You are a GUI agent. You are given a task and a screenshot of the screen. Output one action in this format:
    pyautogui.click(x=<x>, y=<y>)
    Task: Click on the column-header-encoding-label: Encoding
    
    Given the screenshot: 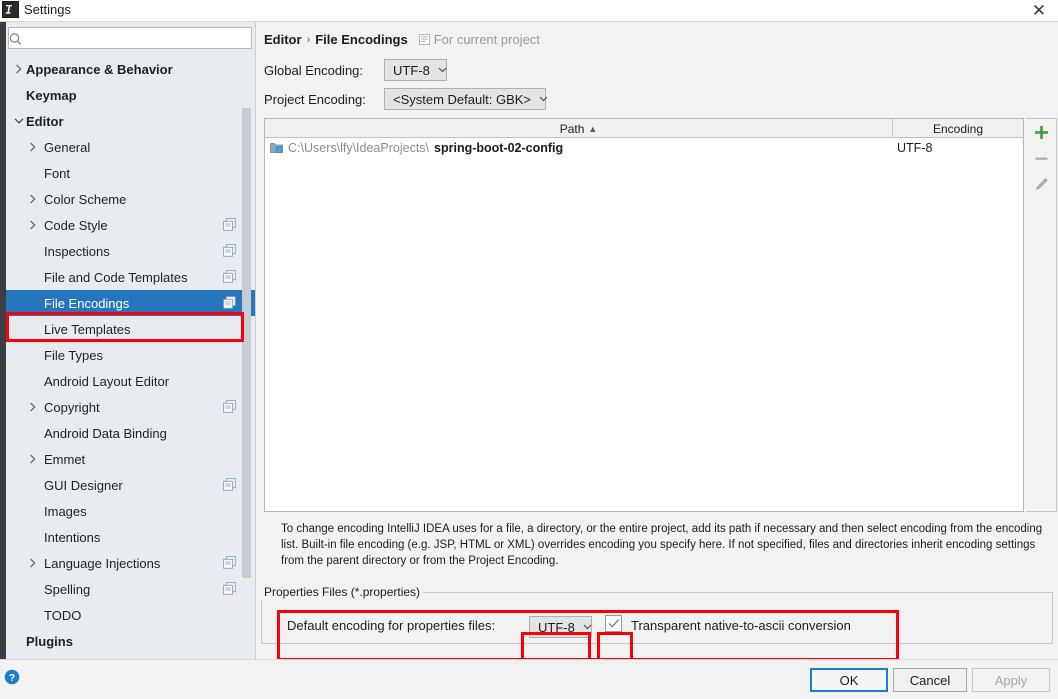 What is the action you would take?
    pyautogui.click(x=958, y=128)
    